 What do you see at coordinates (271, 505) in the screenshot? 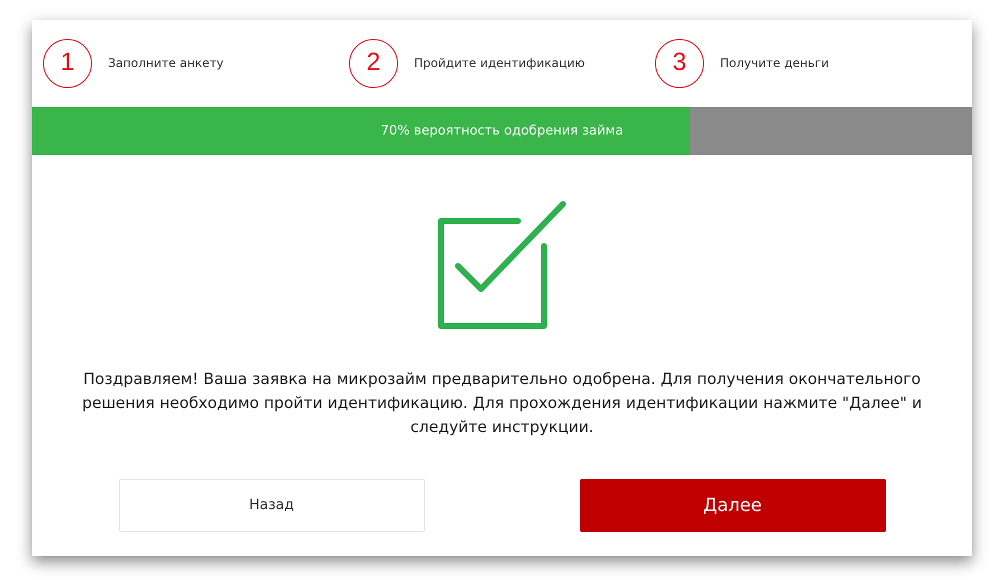
I see `back-button: Назад` at bounding box center [271, 505].